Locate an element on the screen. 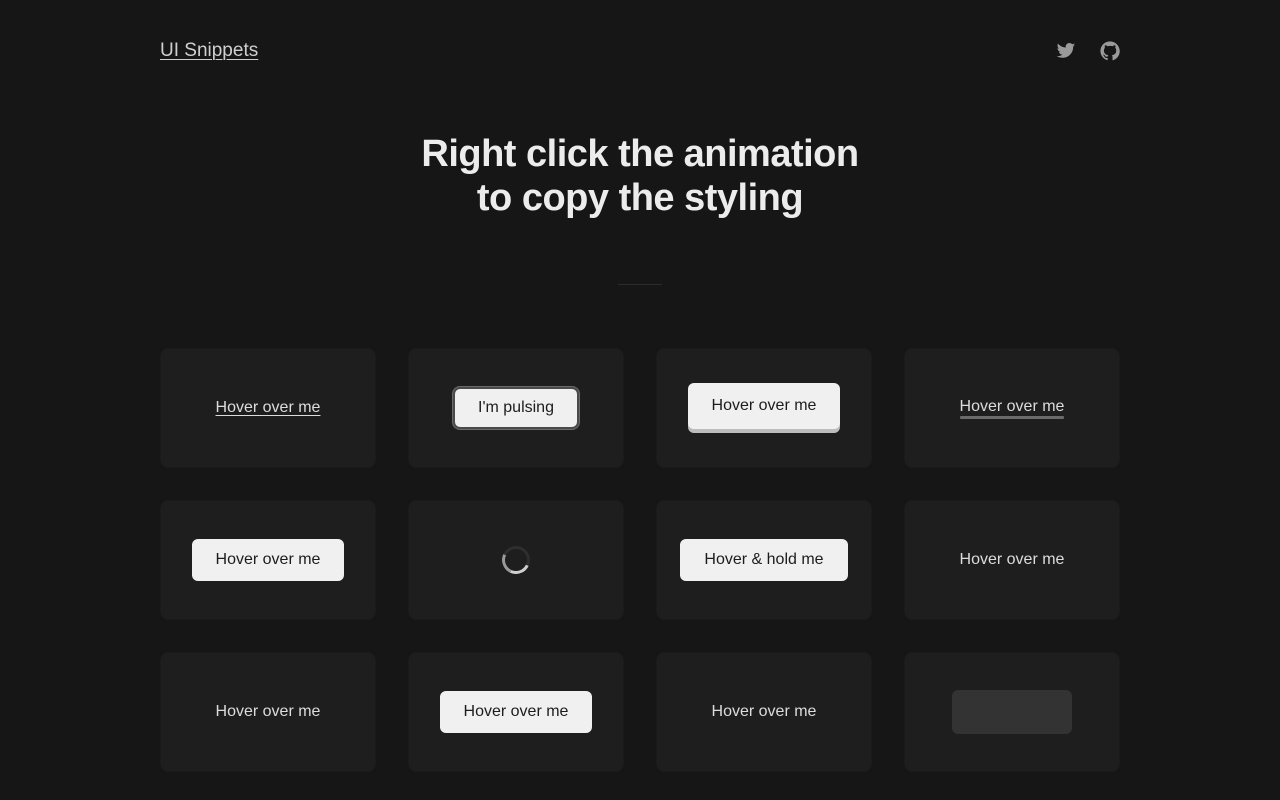 The image size is (1280, 800). github-link is located at coordinates (1110, 51).